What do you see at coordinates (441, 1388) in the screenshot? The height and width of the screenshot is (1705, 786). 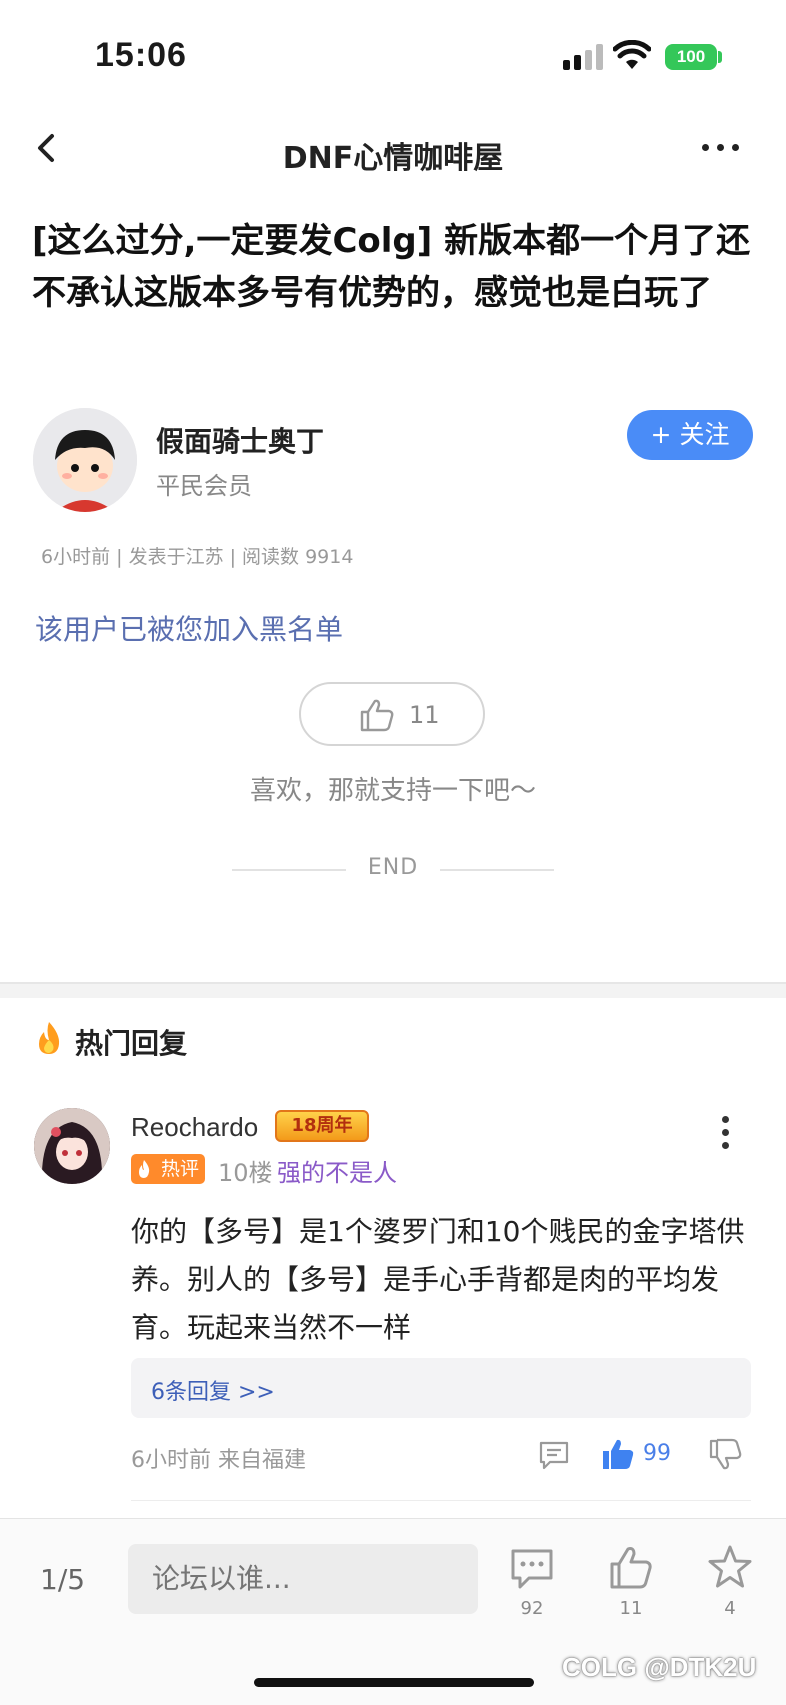 I see `sub-replies-link: 6条回复 >>` at bounding box center [441, 1388].